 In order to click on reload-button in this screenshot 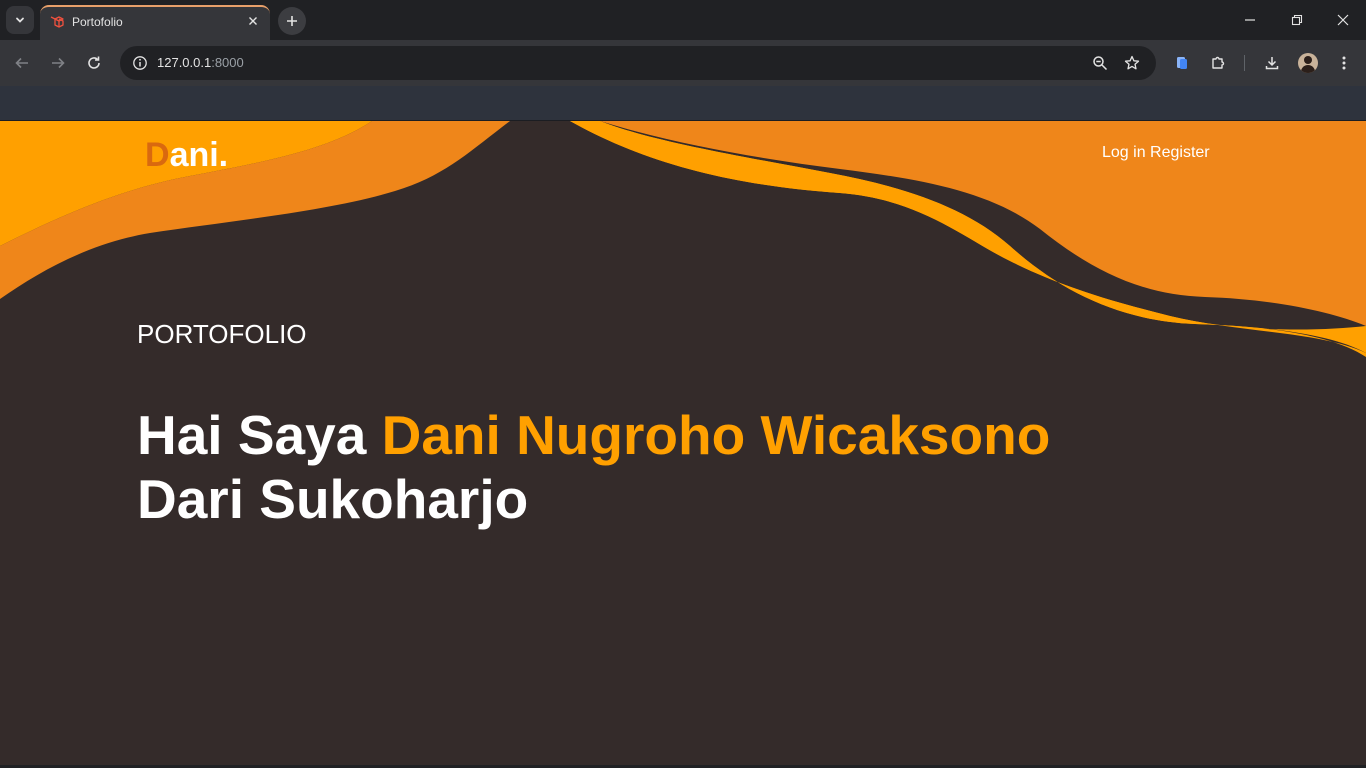, I will do `click(94, 63)`.